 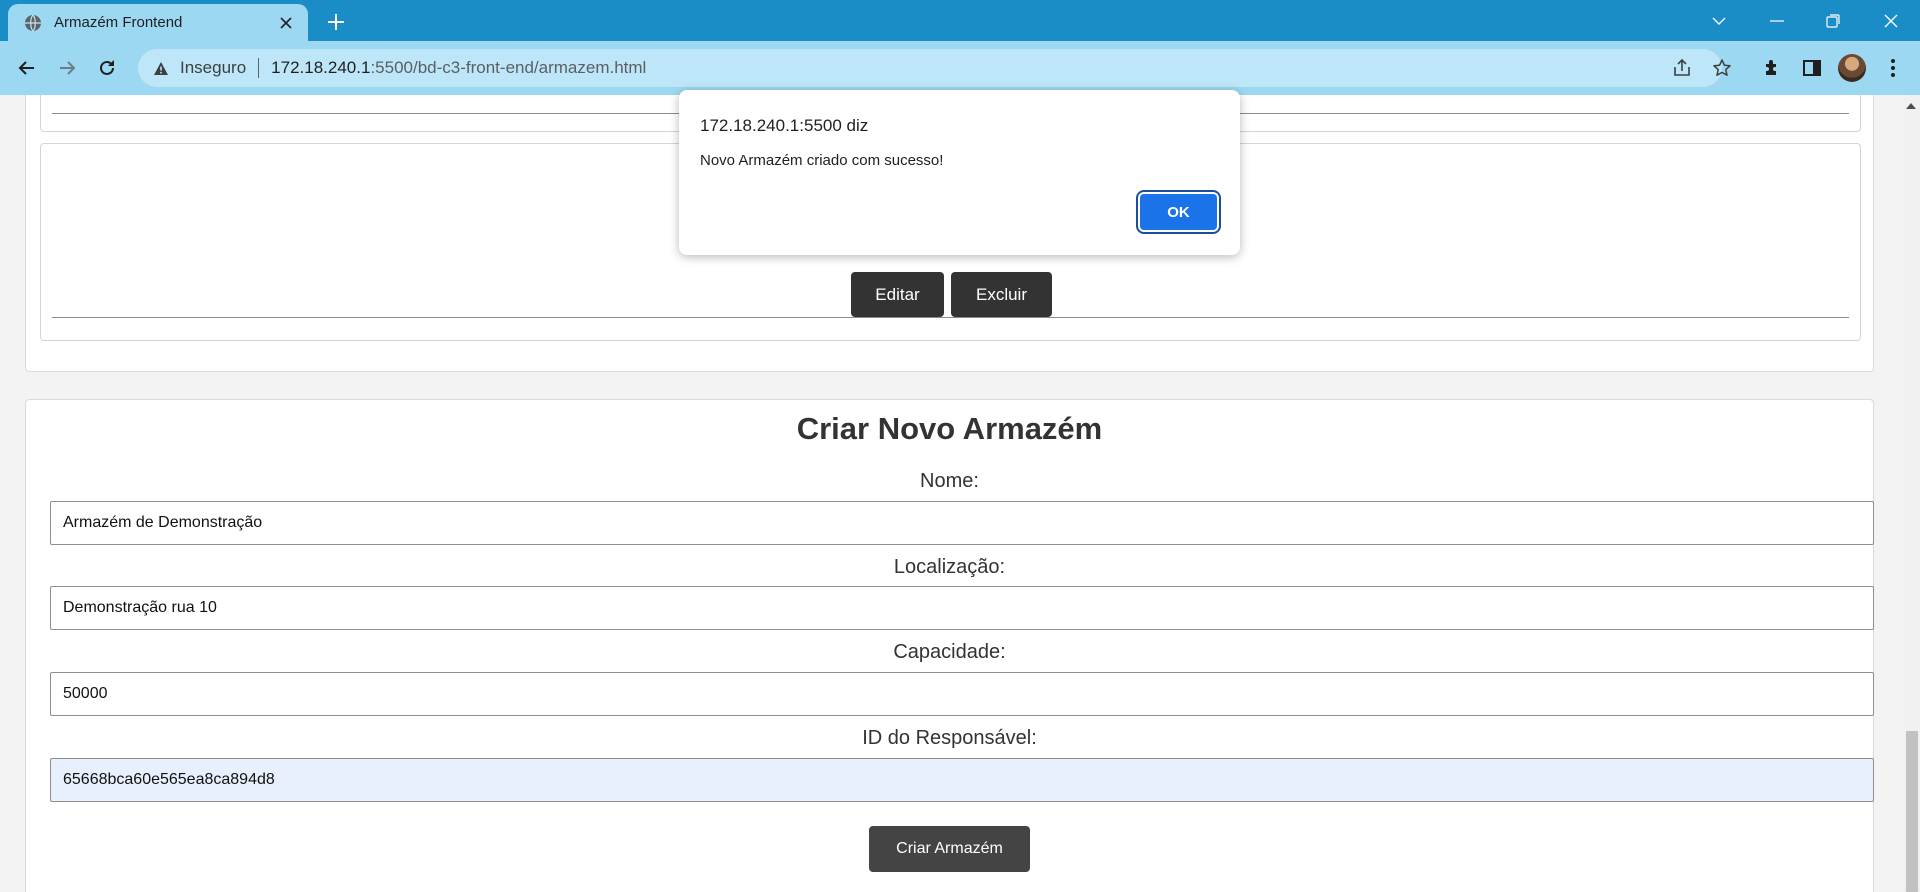 What do you see at coordinates (1772, 68) in the screenshot?
I see `extensions-icon` at bounding box center [1772, 68].